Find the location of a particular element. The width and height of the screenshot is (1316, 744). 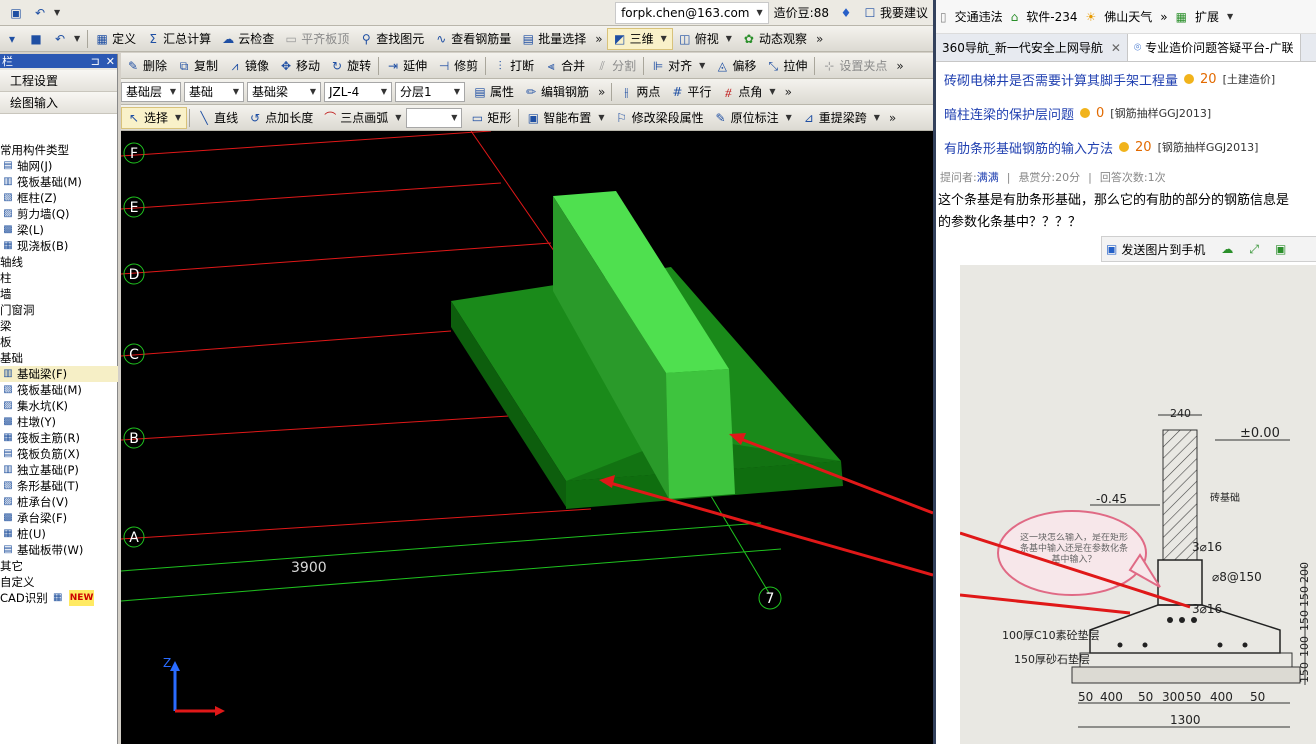

pin-icon: ⊐ is located at coordinates (95, 61).